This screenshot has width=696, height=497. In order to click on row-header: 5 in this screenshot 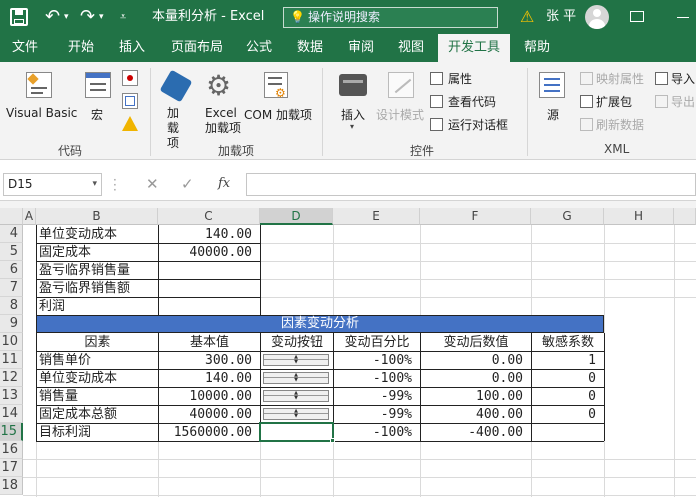, I will do `click(11, 252)`.